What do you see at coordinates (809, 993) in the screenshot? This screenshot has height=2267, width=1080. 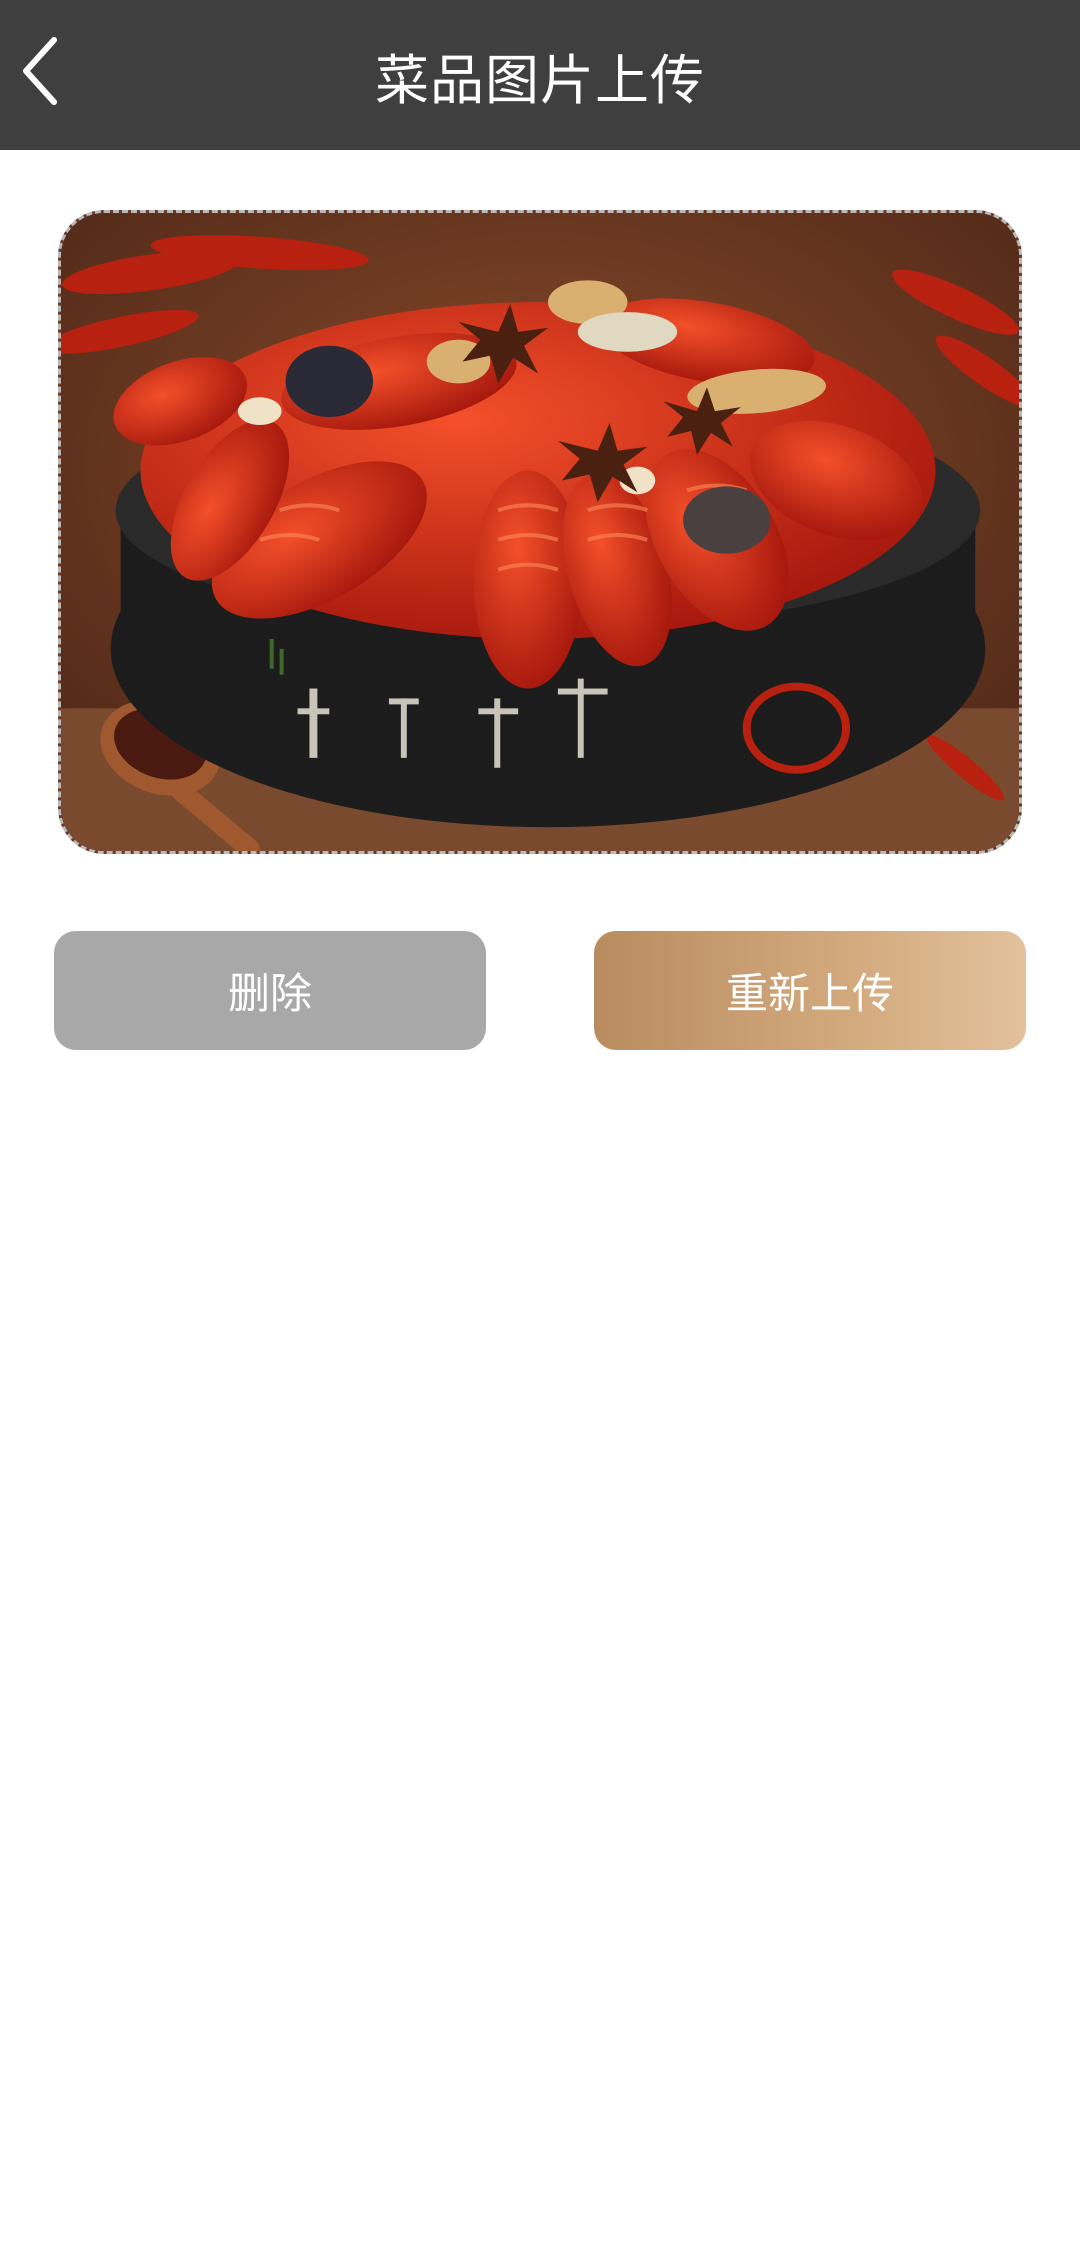 I see `reupload-button-label: 重新上传` at bounding box center [809, 993].